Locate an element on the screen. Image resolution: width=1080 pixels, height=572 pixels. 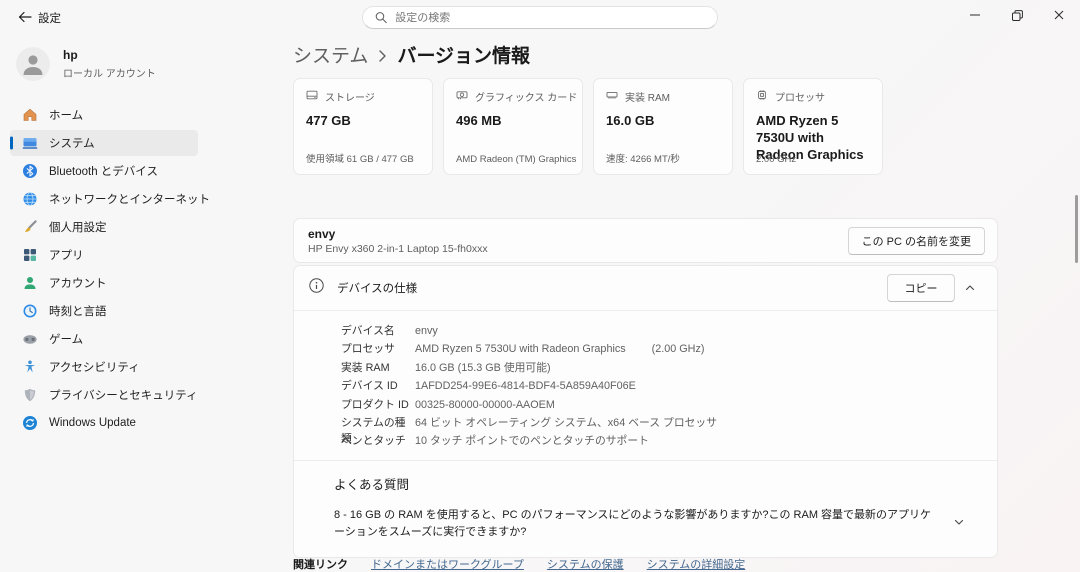
device-model: HP Envy x360 2-in-1 Laptop 15-fh0xxx is located at coordinates (398, 248).